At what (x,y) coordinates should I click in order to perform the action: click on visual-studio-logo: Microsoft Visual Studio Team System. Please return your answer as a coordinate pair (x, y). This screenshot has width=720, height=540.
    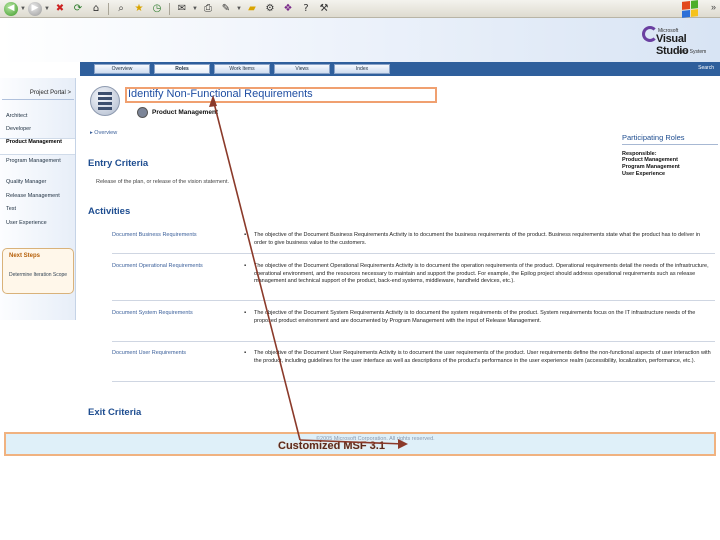
    Looking at the image, I should click on (678, 40).